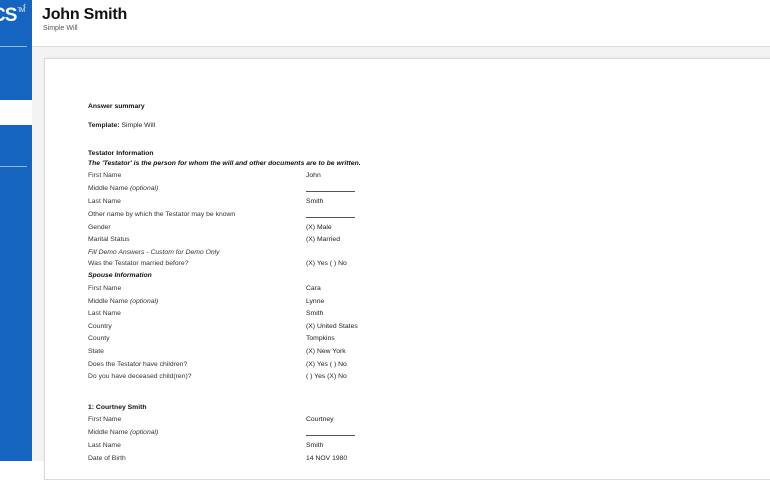 The height and width of the screenshot is (480, 770). I want to click on spouse-county-label: County, so click(99, 338).